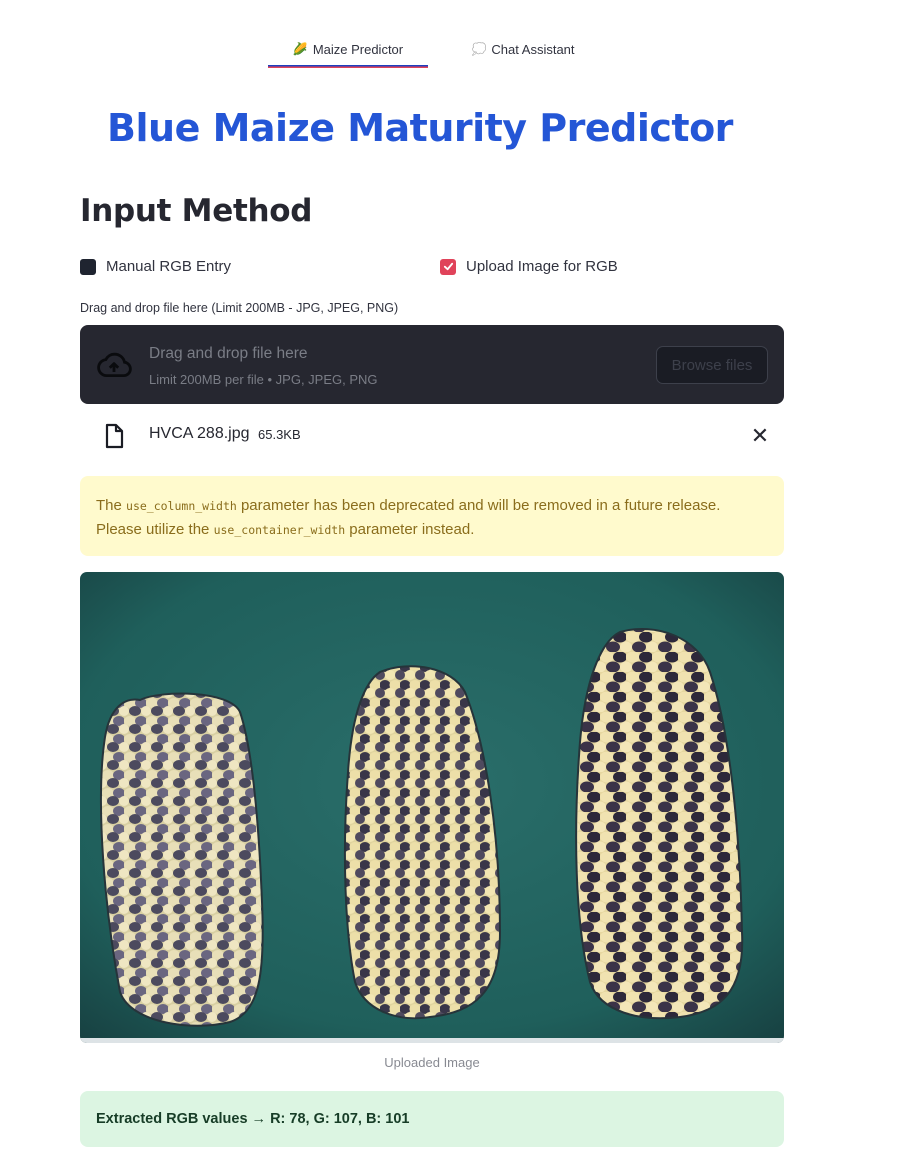  I want to click on checkbox-label: Manual RGB Entry, so click(169, 266).